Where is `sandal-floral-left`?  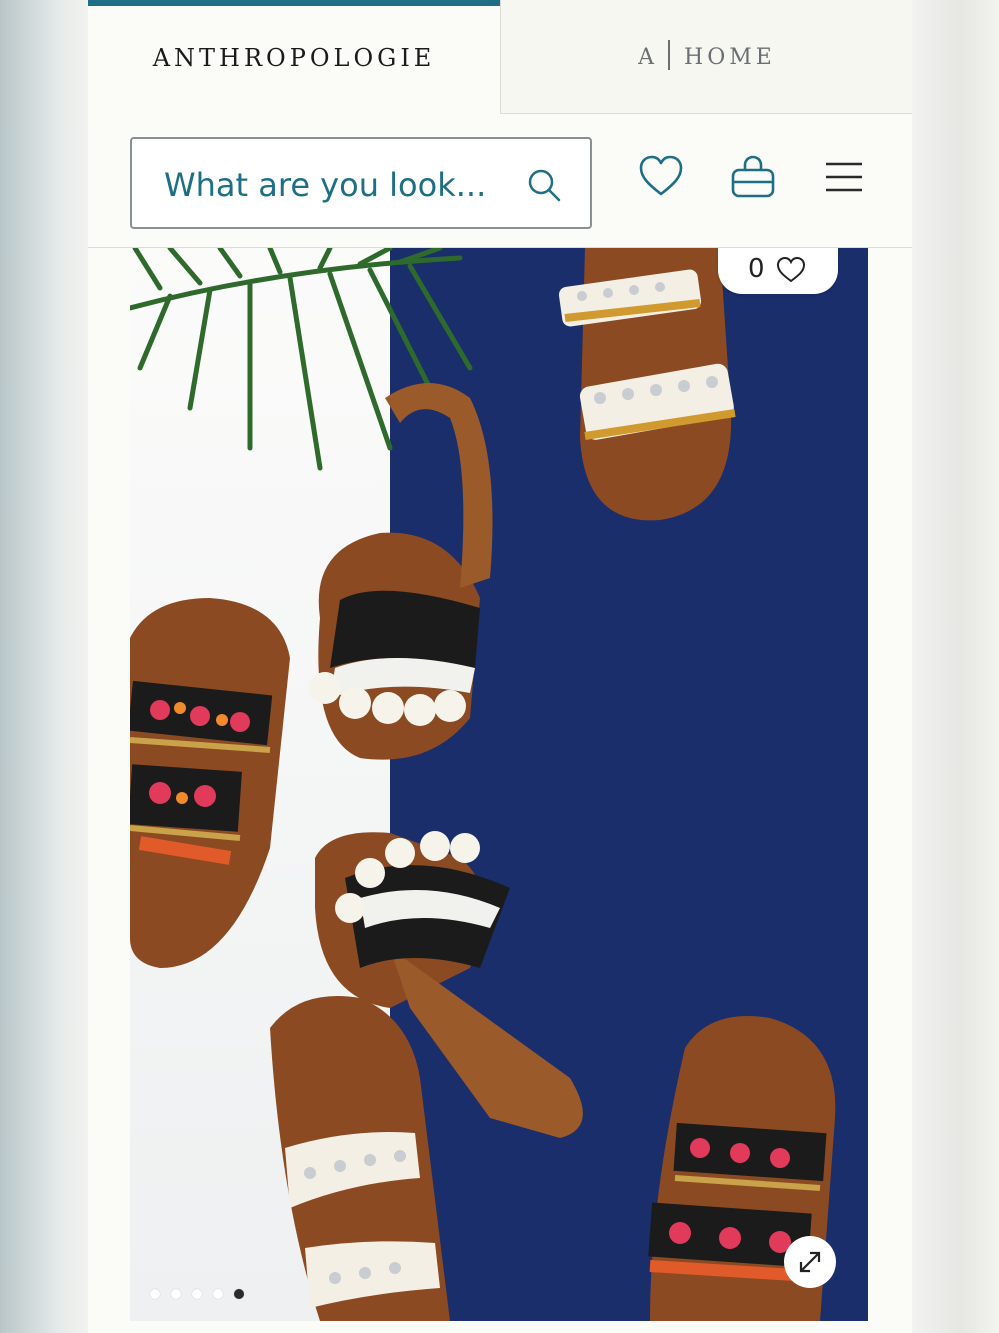 sandal-floral-left is located at coordinates (210, 783).